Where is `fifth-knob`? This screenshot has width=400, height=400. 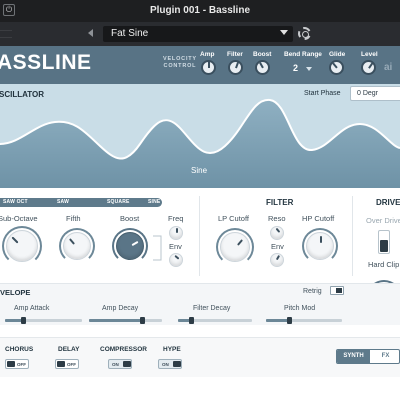
fifth-knob is located at coordinates (77, 246).